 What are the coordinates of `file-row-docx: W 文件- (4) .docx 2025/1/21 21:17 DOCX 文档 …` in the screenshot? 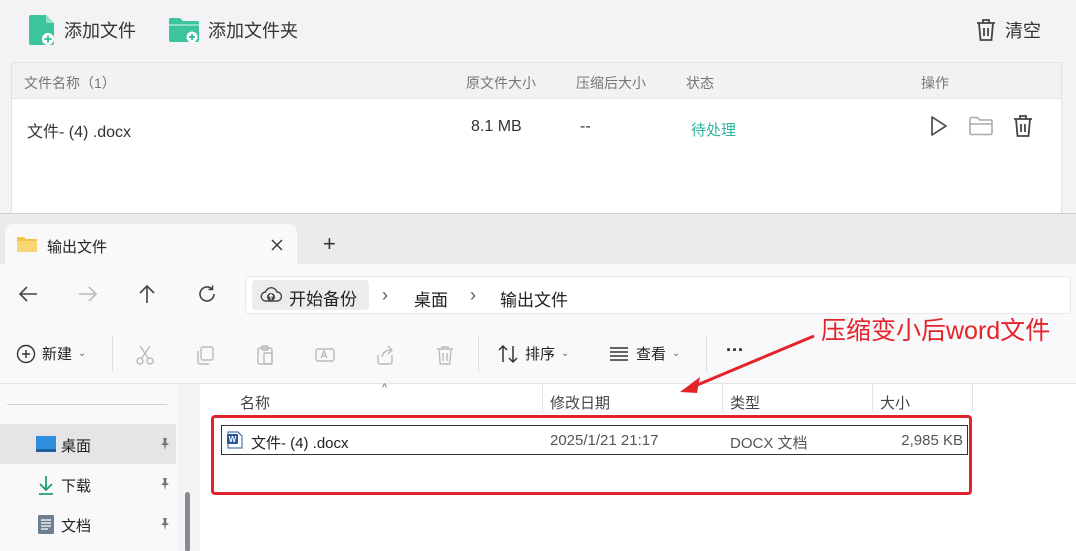 It's located at (594, 440).